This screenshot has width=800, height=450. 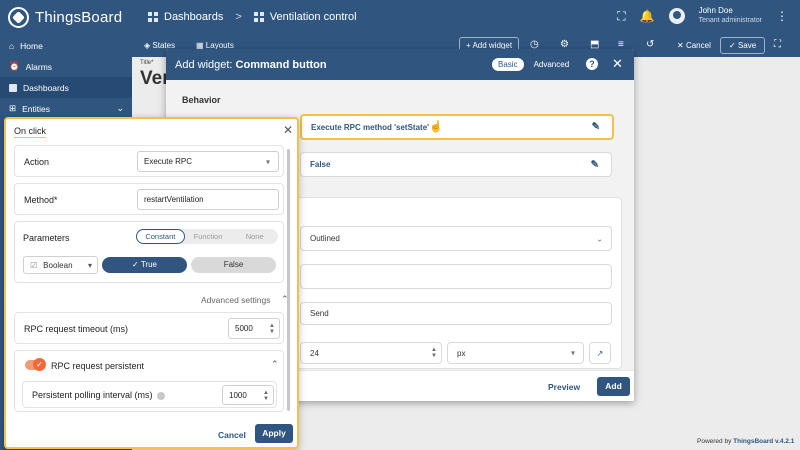 What do you see at coordinates (274, 433) in the screenshot?
I see `apply-button: Apply` at bounding box center [274, 433].